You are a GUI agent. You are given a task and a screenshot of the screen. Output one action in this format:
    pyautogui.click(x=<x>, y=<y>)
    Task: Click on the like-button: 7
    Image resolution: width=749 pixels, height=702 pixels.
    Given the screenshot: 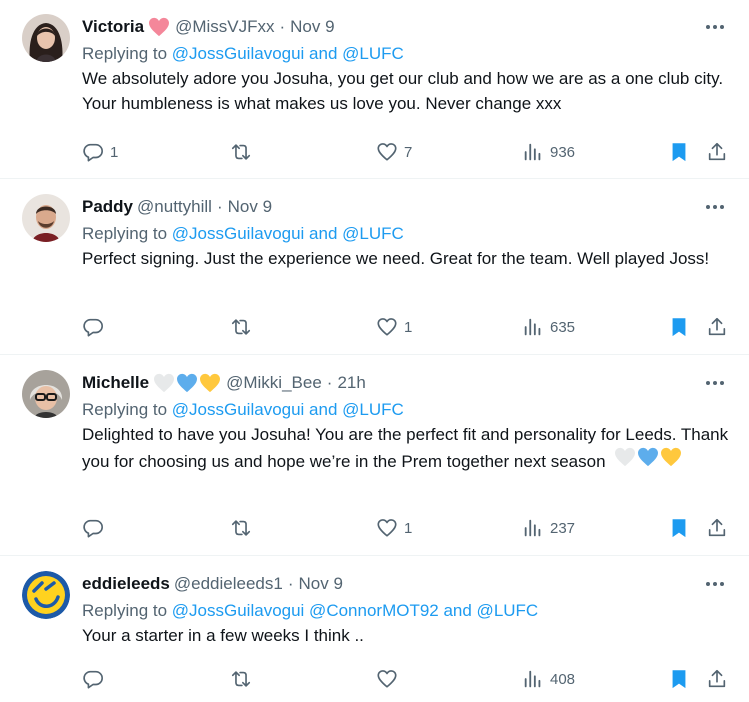 What is the action you would take?
    pyautogui.click(x=394, y=152)
    